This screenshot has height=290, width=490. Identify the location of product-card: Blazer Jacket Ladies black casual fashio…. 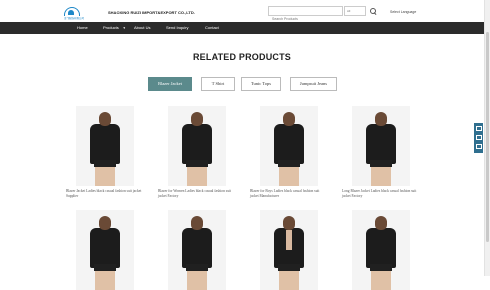
(103, 152).